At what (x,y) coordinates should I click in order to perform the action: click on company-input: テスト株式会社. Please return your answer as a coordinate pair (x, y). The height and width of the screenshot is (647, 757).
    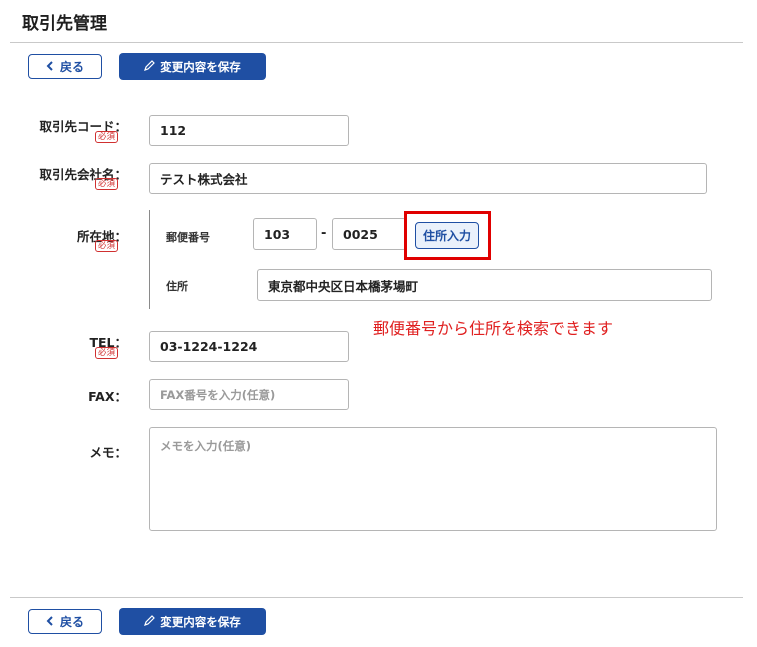
    Looking at the image, I should click on (428, 178).